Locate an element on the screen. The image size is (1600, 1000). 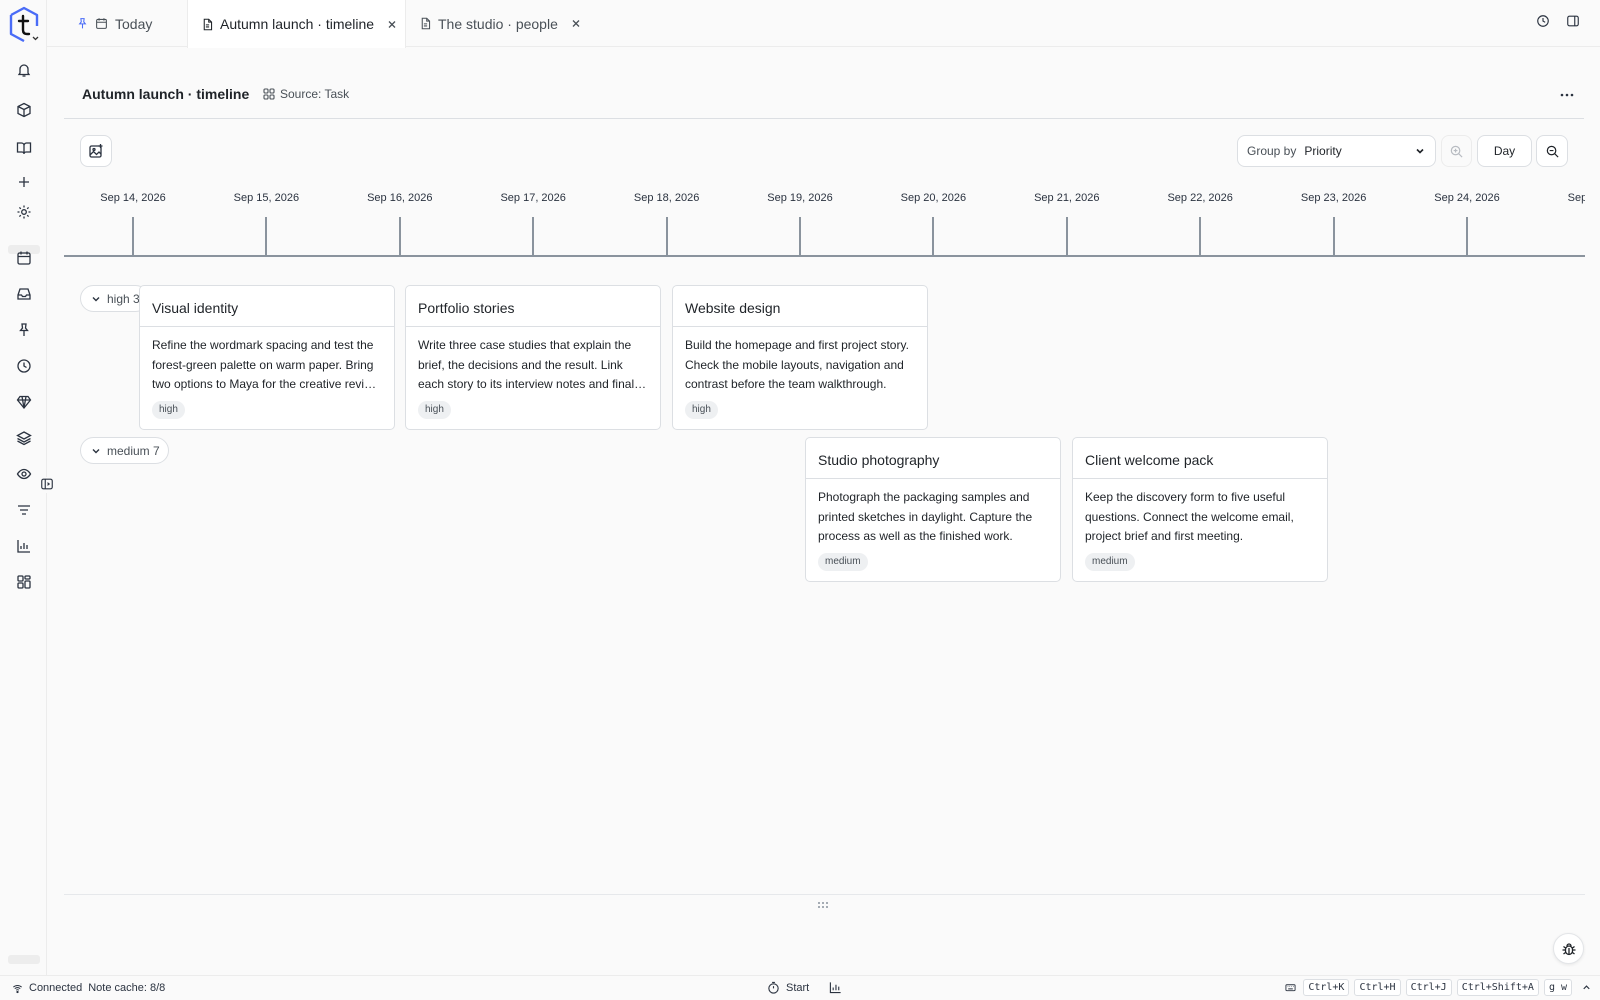
axis-date-label: Sep 15, 2026 is located at coordinates (266, 198).